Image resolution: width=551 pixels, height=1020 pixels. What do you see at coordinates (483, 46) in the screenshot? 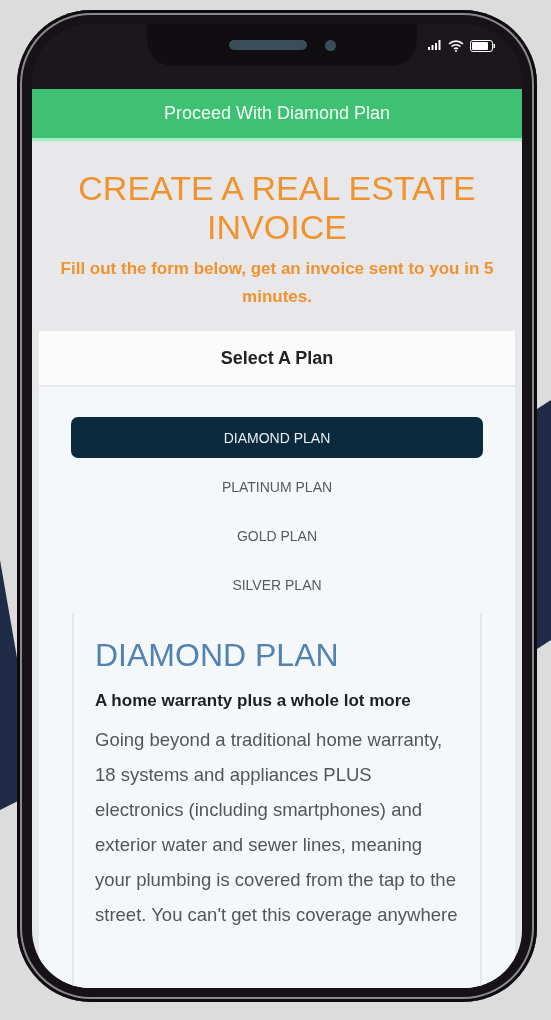
I see `battery-icon` at bounding box center [483, 46].